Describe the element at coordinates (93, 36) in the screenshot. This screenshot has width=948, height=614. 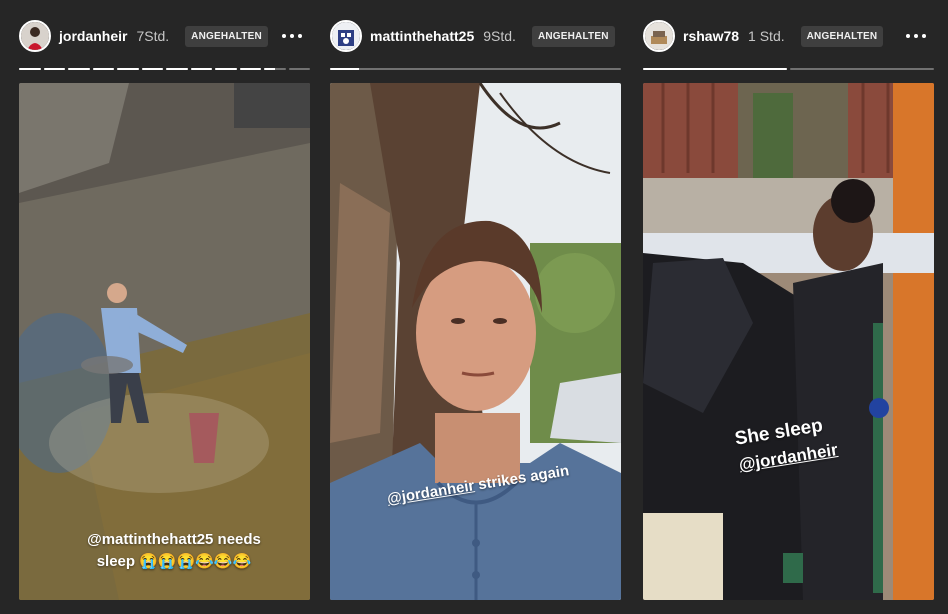
I see `username: jordanheir` at that location.